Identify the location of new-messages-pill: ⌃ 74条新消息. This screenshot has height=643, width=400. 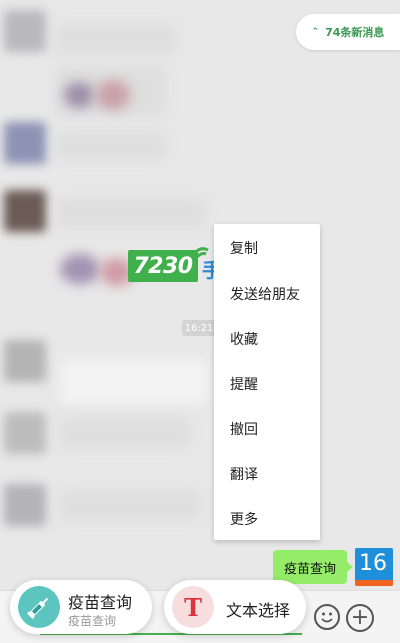
(348, 32).